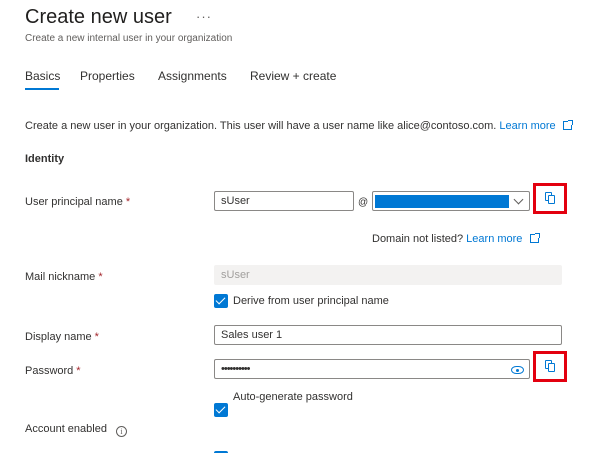  I want to click on page-title: Create new user, so click(98, 17).